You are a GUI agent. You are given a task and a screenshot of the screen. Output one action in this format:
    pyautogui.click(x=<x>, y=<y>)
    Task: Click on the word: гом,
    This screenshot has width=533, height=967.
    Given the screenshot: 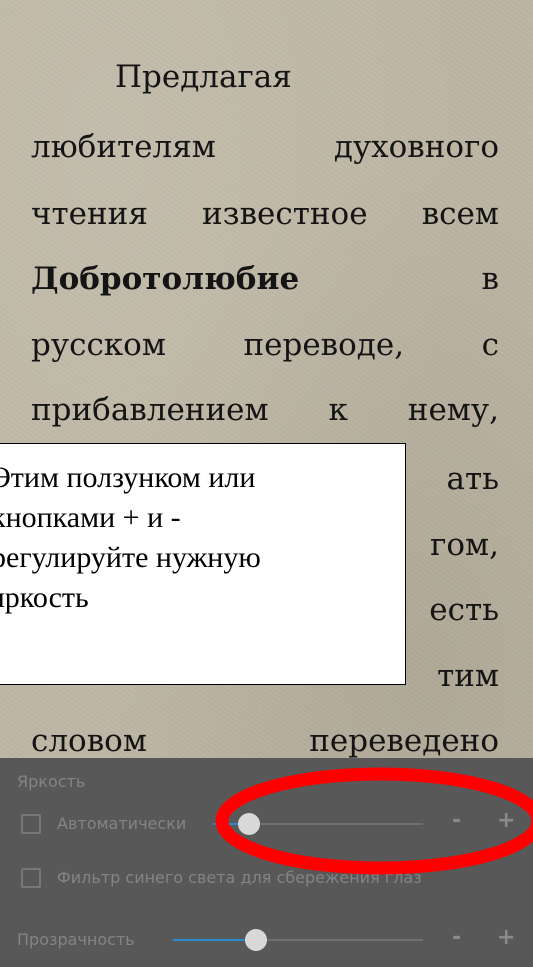 What is the action you would take?
    pyautogui.click(x=464, y=545)
    